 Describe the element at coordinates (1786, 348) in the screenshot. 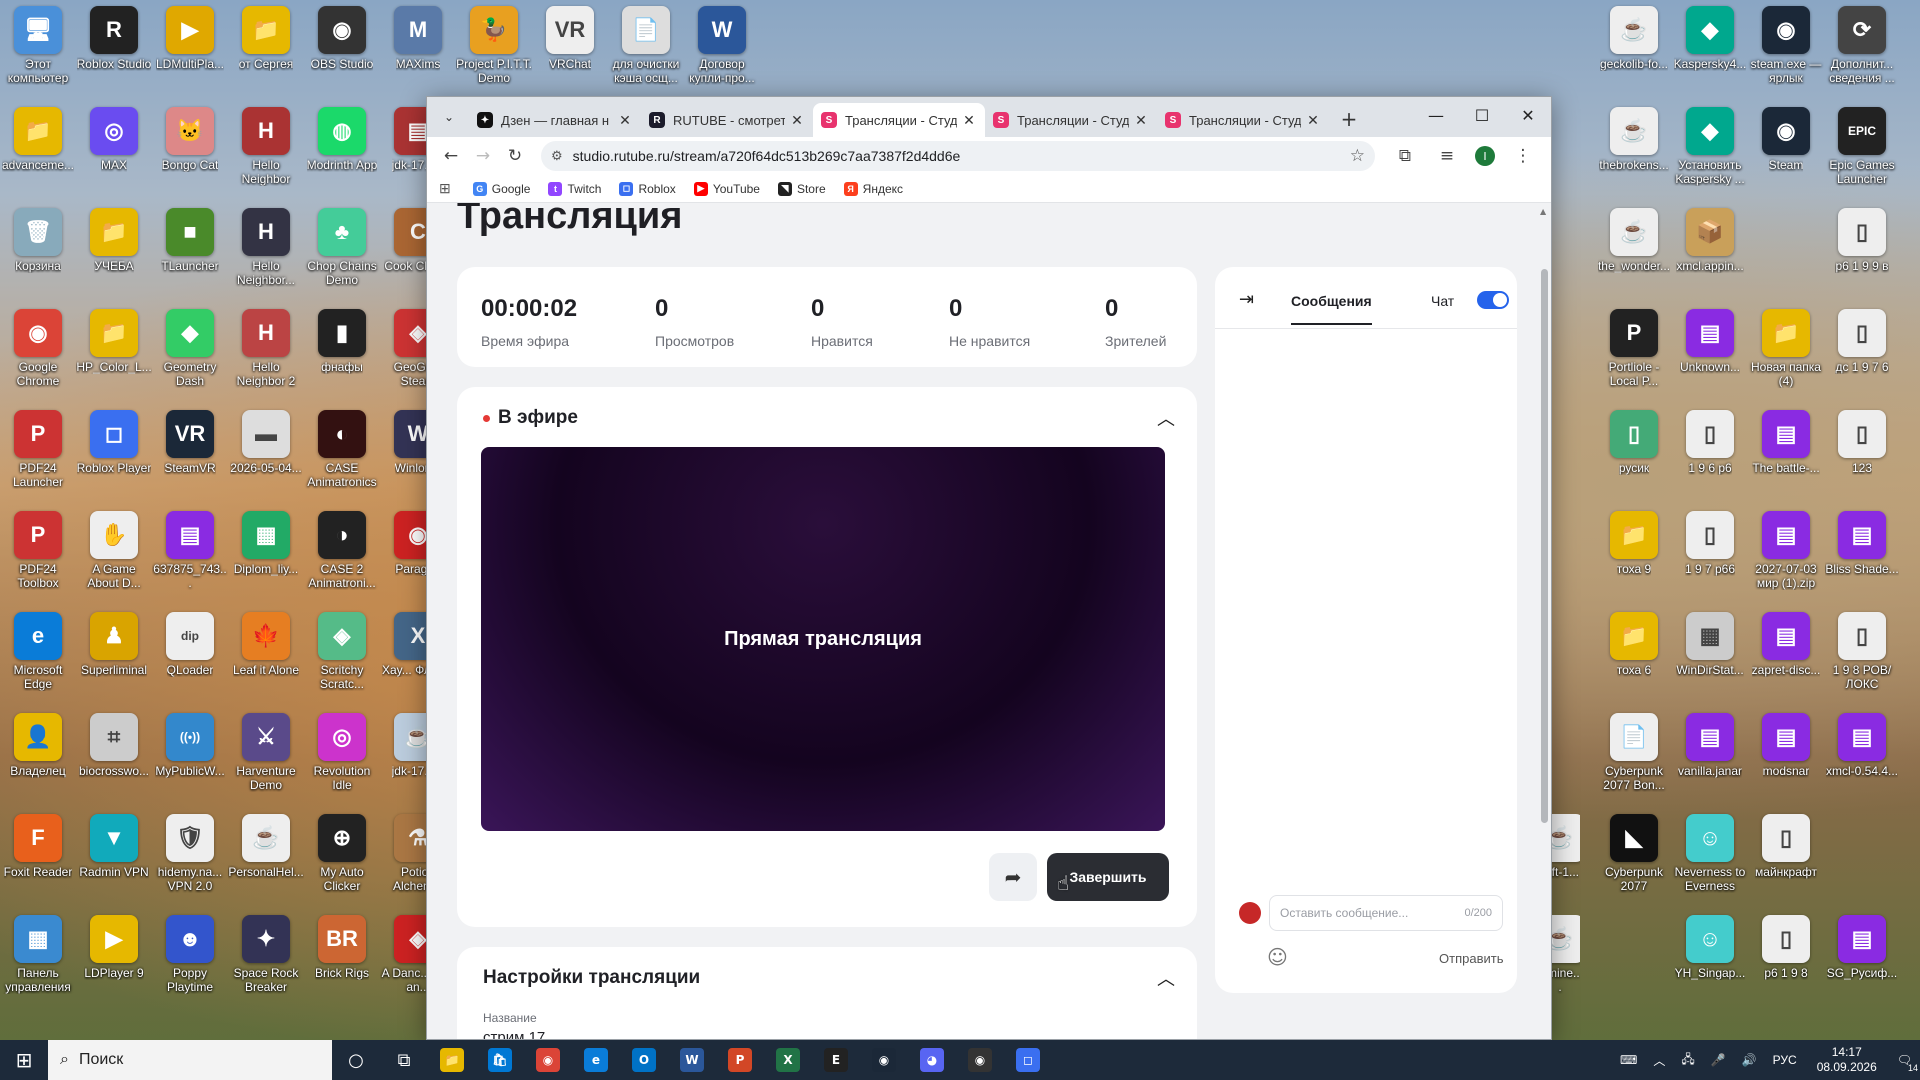

I see `desktop-shortcut: 📁 Новая папка (4)` at that location.